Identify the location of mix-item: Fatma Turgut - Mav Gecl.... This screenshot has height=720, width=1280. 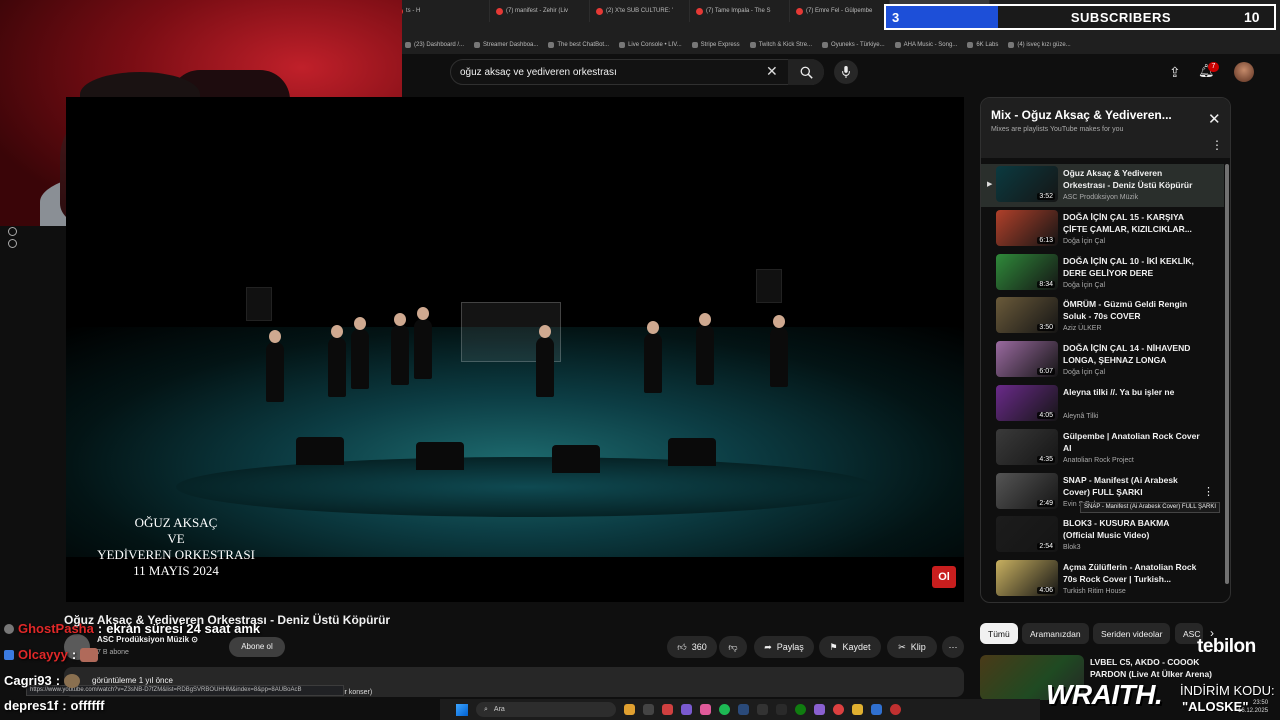
(1102, 602).